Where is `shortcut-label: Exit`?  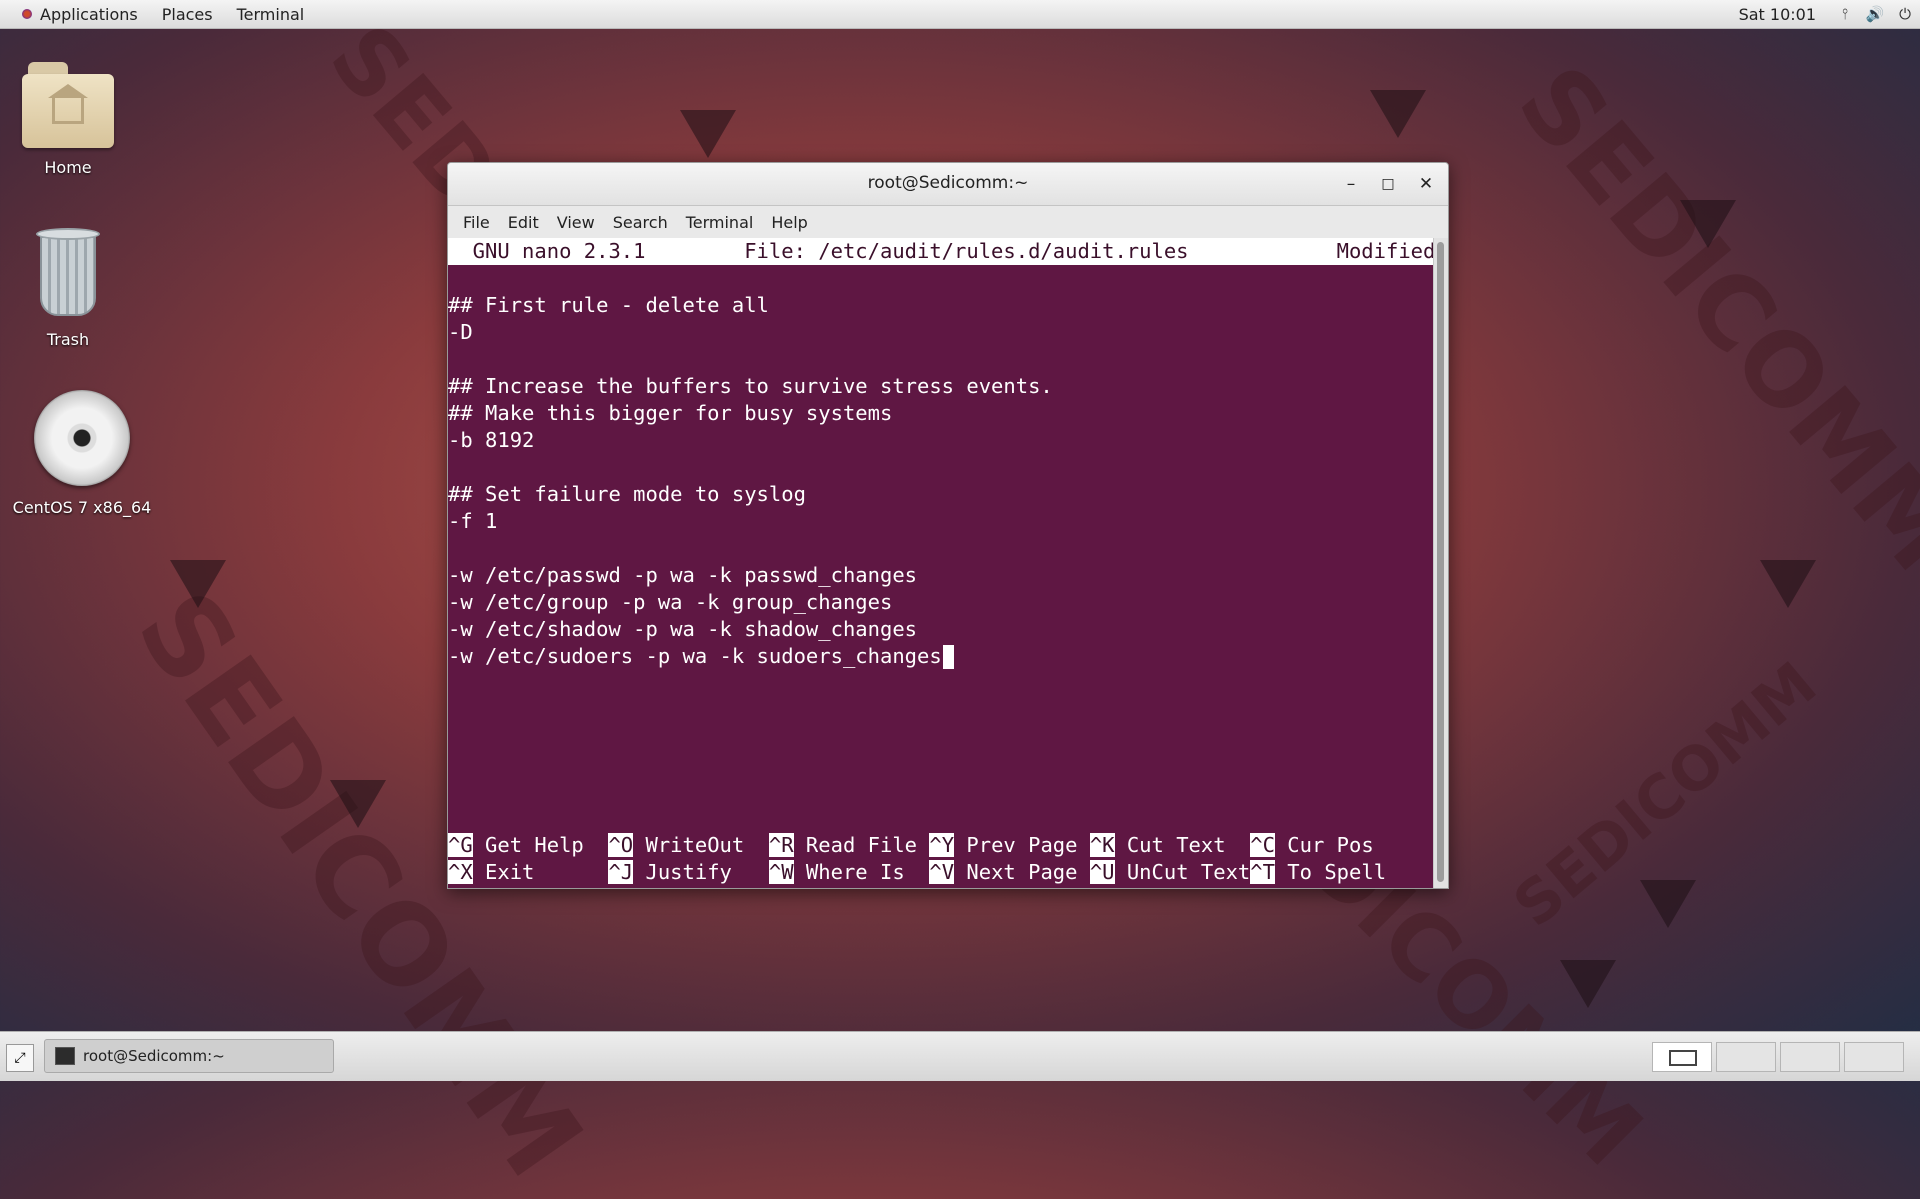
shortcut-label: Exit is located at coordinates (540, 872).